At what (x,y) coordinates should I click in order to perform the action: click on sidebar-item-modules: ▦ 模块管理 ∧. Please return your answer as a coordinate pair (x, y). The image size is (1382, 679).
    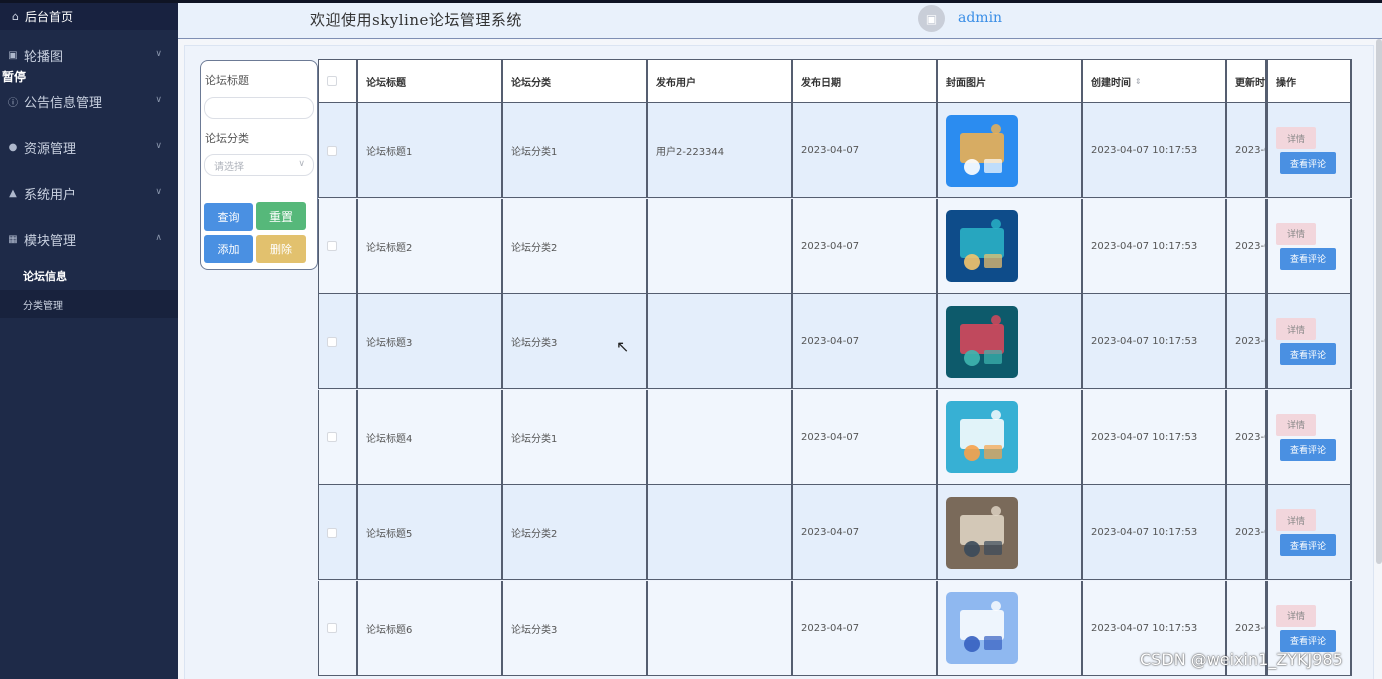
    Looking at the image, I should click on (89, 239).